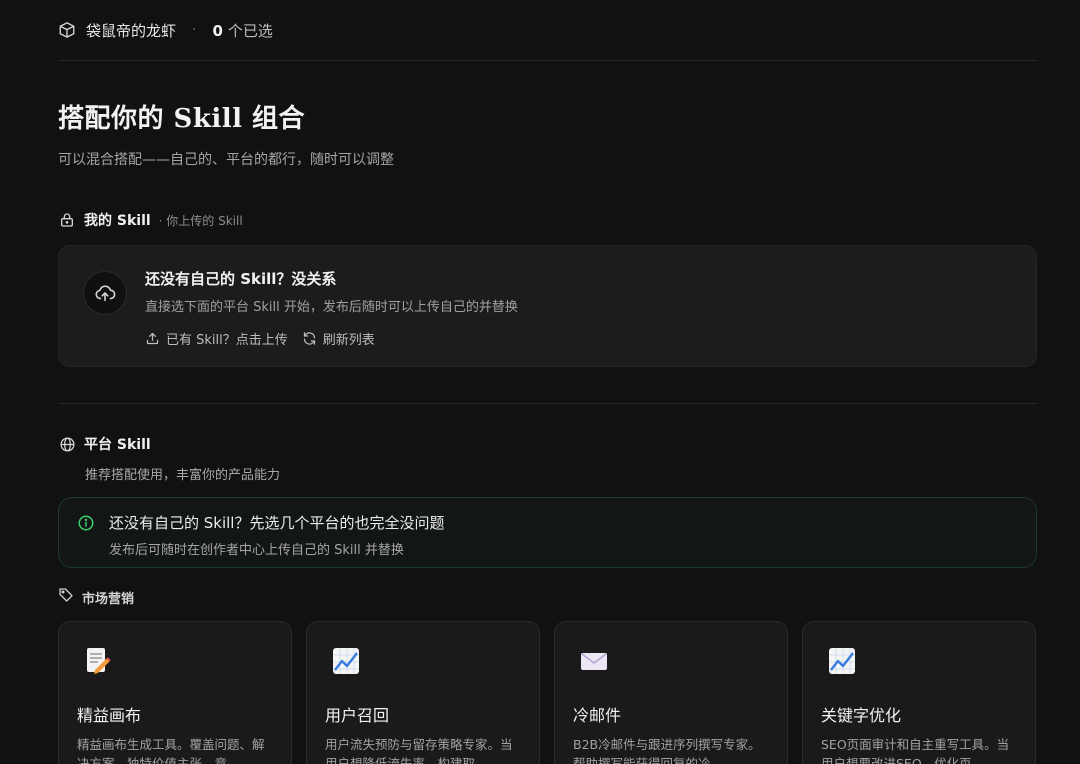  What do you see at coordinates (152, 338) in the screenshot?
I see `upload-icon` at bounding box center [152, 338].